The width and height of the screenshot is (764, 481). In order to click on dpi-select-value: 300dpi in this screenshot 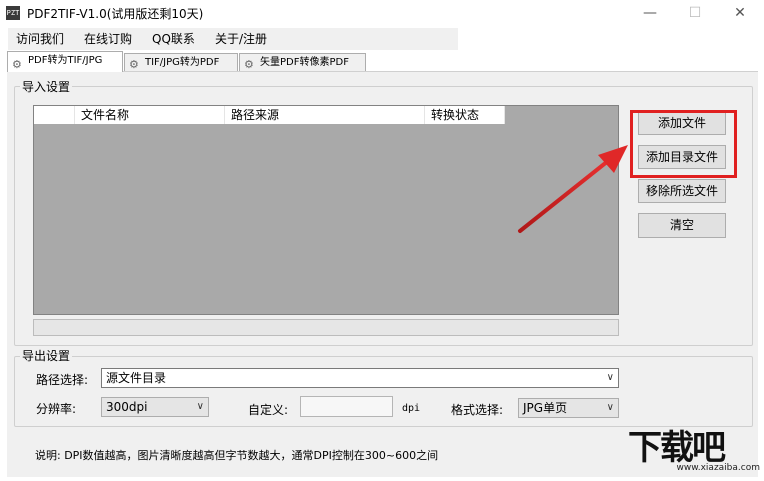, I will do `click(127, 407)`.